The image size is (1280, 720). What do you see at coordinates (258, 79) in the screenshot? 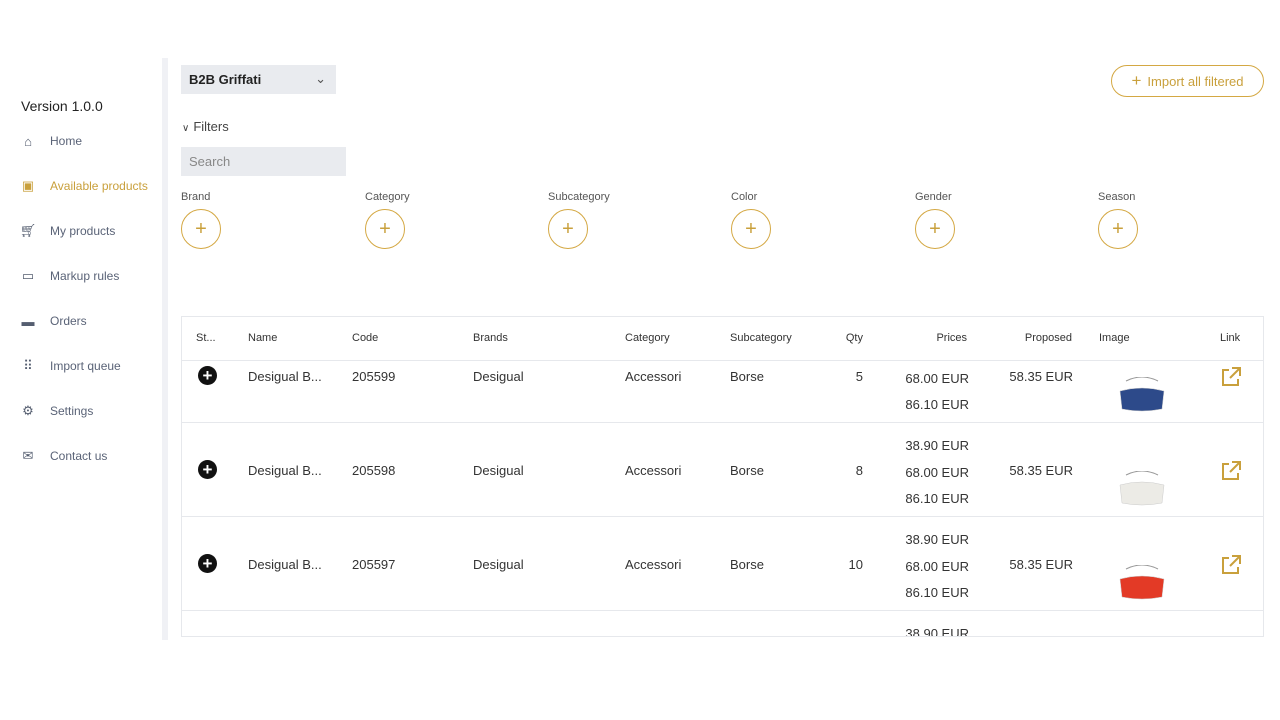
I see `store-select: B2B Griffati ⌄` at bounding box center [258, 79].